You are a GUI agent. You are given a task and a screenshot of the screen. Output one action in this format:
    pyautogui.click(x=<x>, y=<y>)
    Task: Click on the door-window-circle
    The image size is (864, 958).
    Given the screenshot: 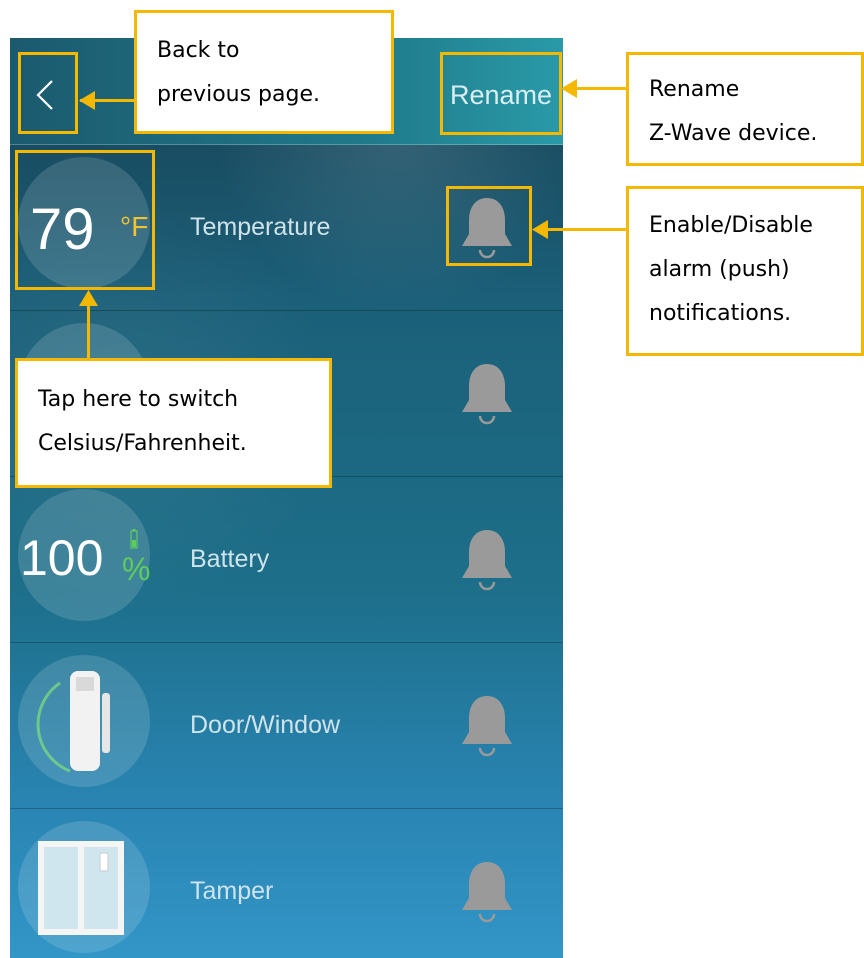 What is the action you would take?
    pyautogui.click(x=84, y=721)
    